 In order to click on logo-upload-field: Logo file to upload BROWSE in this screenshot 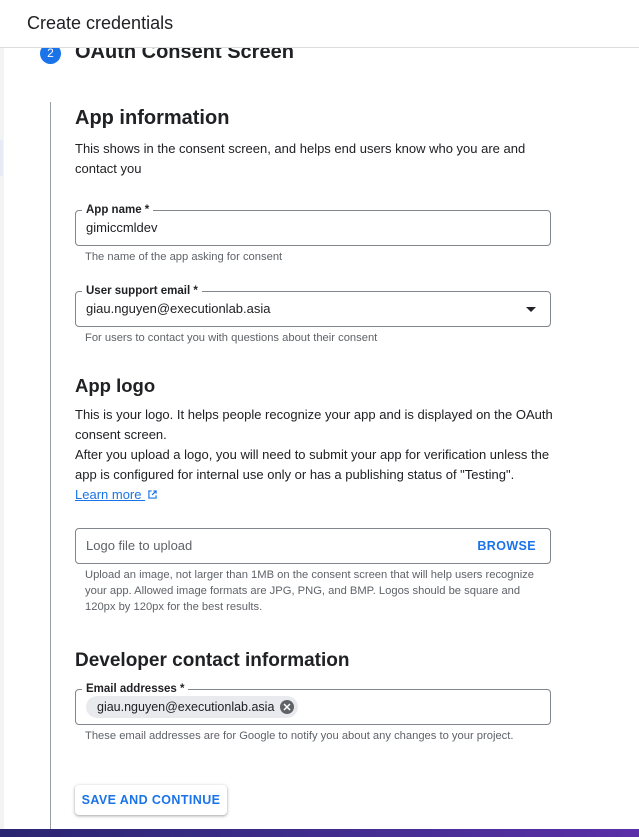, I will do `click(313, 546)`.